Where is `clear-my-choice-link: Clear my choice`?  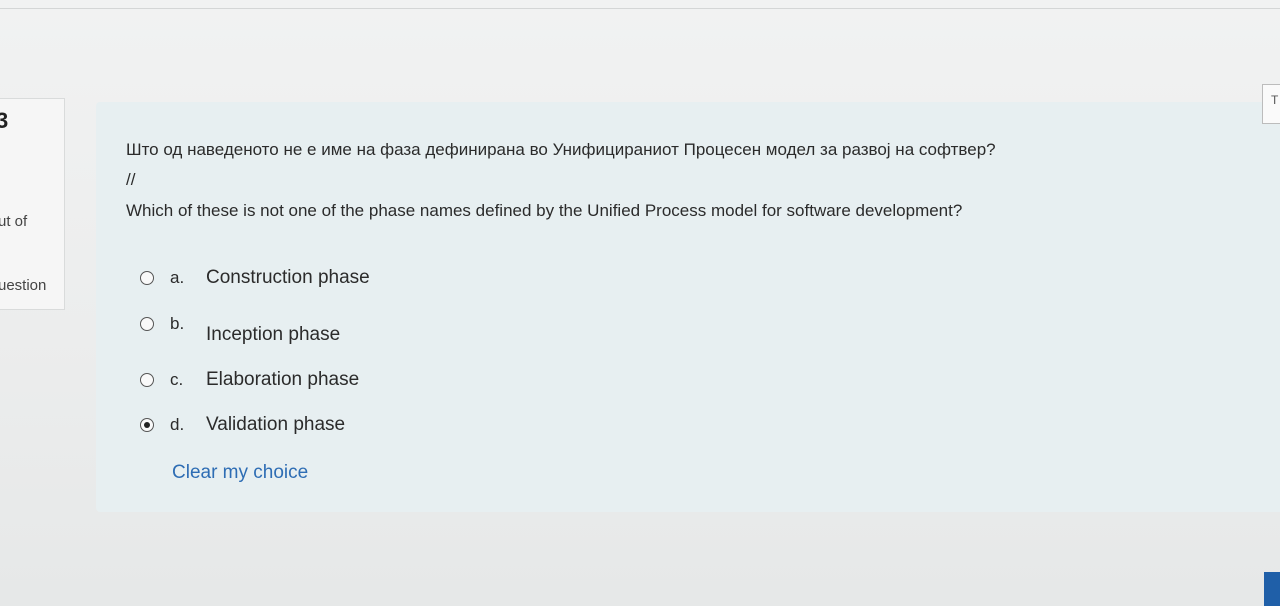
clear-my-choice-link: Clear my choice is located at coordinates (240, 473).